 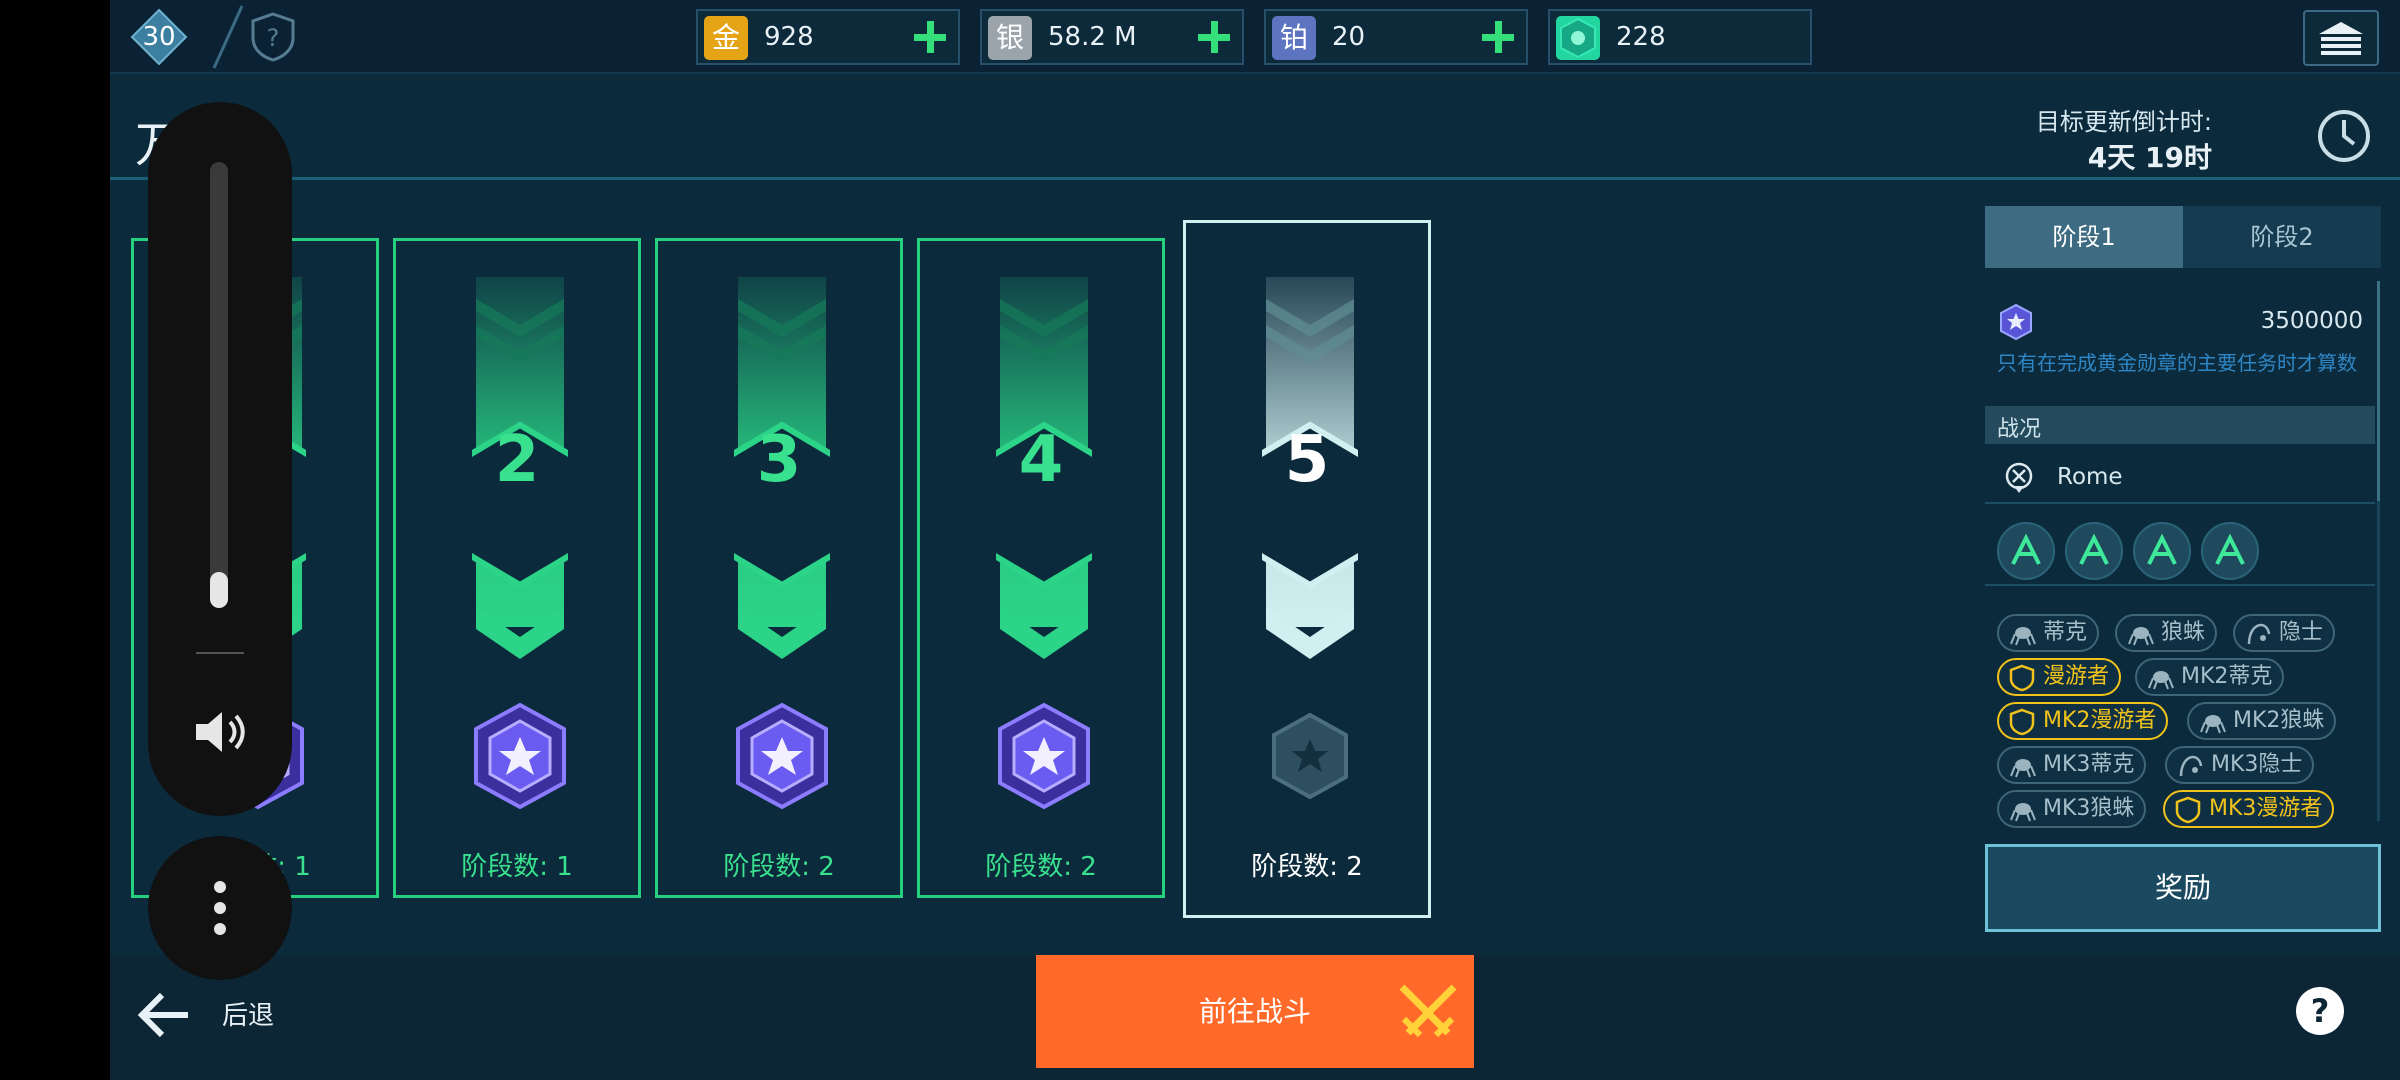 What do you see at coordinates (2100, 720) in the screenshot?
I see `enemy-tag-label: MK2漫游者` at bounding box center [2100, 720].